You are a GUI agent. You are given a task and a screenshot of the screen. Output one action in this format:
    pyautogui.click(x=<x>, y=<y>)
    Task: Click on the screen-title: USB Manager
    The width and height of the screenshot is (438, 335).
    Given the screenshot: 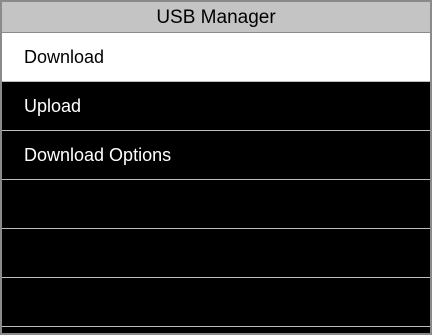 What is the action you would take?
    pyautogui.click(x=216, y=17)
    